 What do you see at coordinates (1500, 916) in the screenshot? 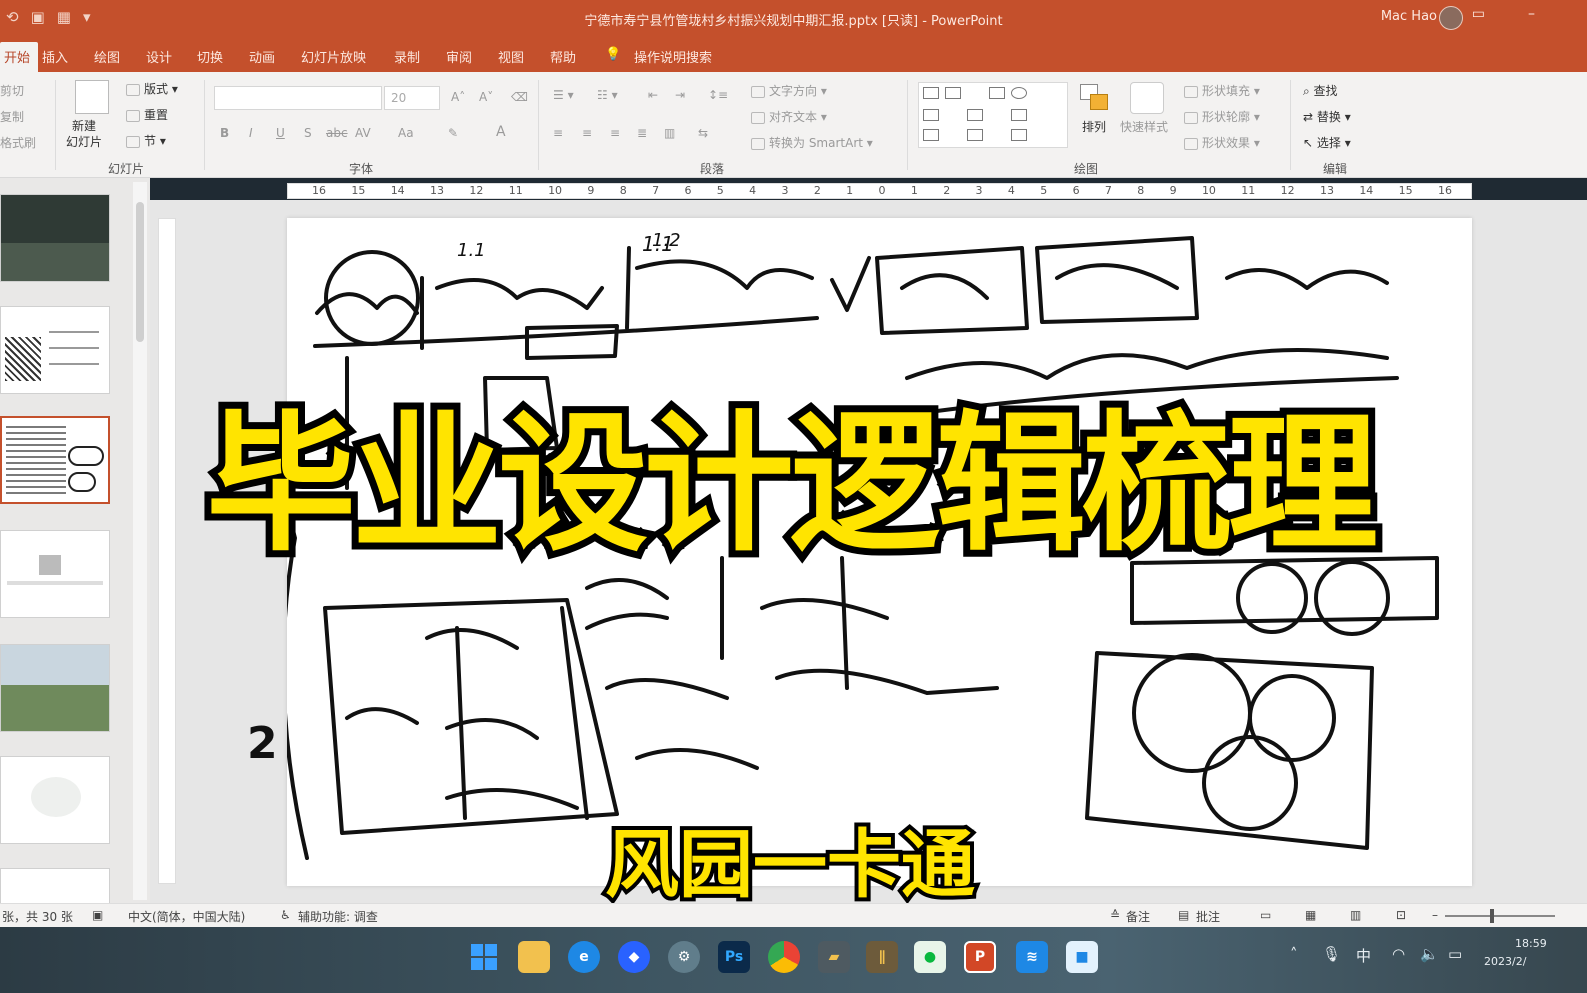
I see `zoom-slider` at bounding box center [1500, 916].